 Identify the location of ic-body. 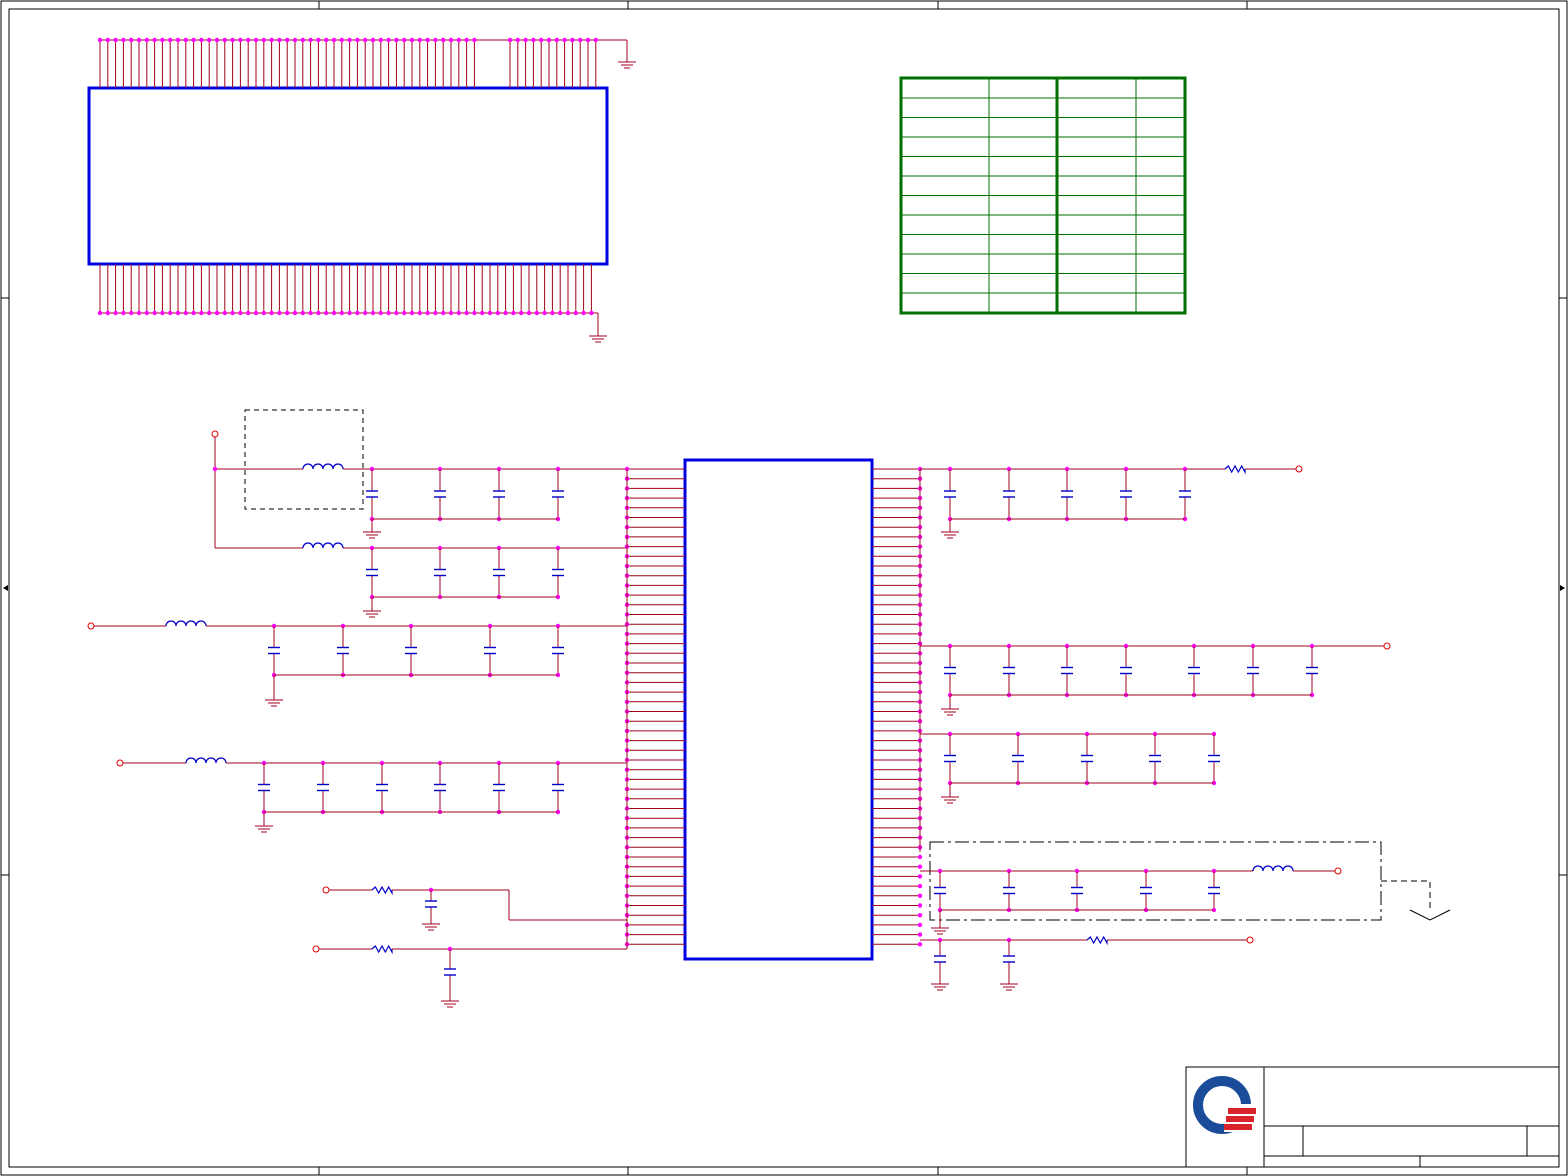
(778, 709).